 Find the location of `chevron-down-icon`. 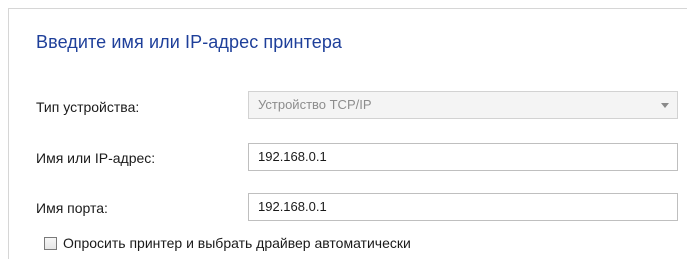

chevron-down-icon is located at coordinates (665, 105).